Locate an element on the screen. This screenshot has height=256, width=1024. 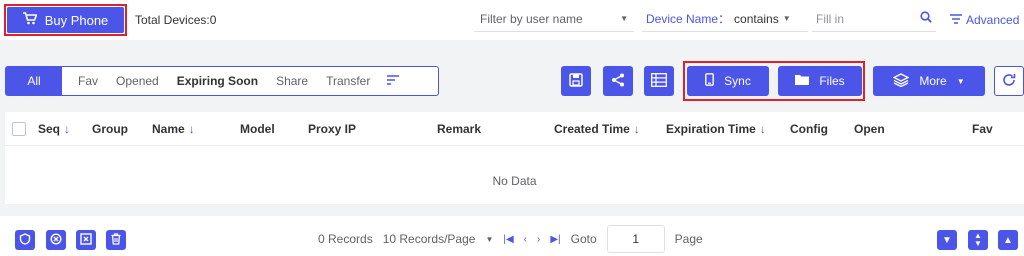
column-header-name: Name ↓ is located at coordinates (173, 129).